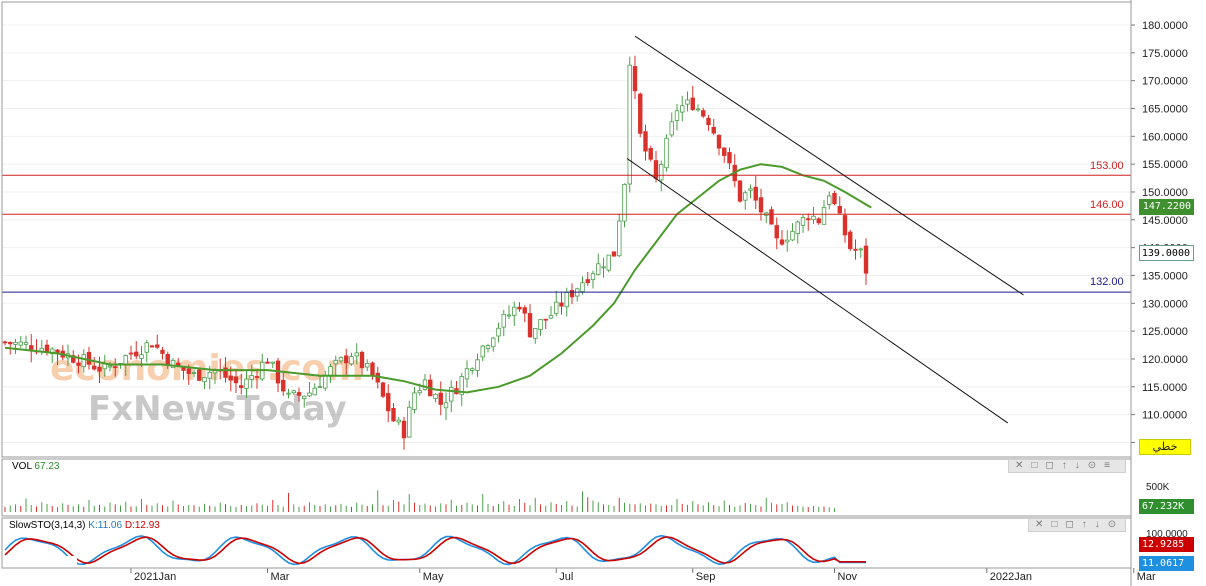 This screenshot has width=1206, height=586. Describe the element at coordinates (1165, 54) in the screenshot. I see `price-tick-label: 175.0000` at that location.